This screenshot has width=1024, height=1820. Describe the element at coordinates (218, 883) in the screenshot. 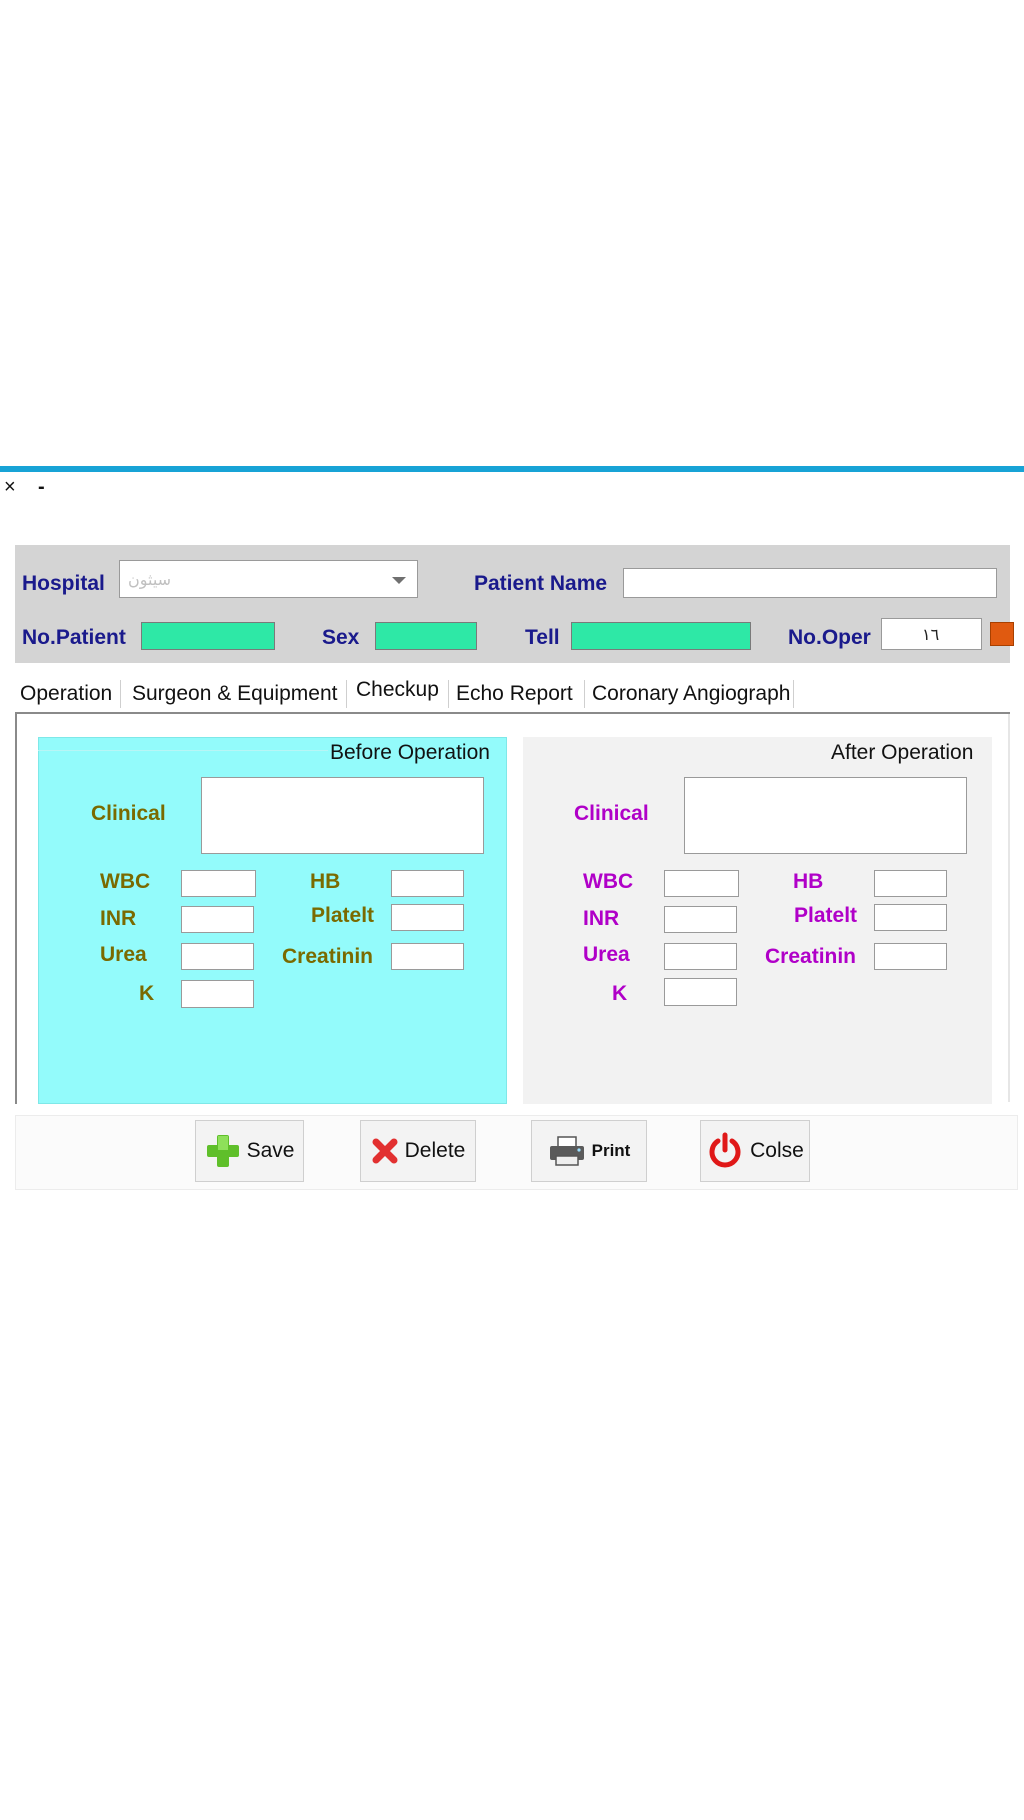

I see `before-wbc-input` at that location.